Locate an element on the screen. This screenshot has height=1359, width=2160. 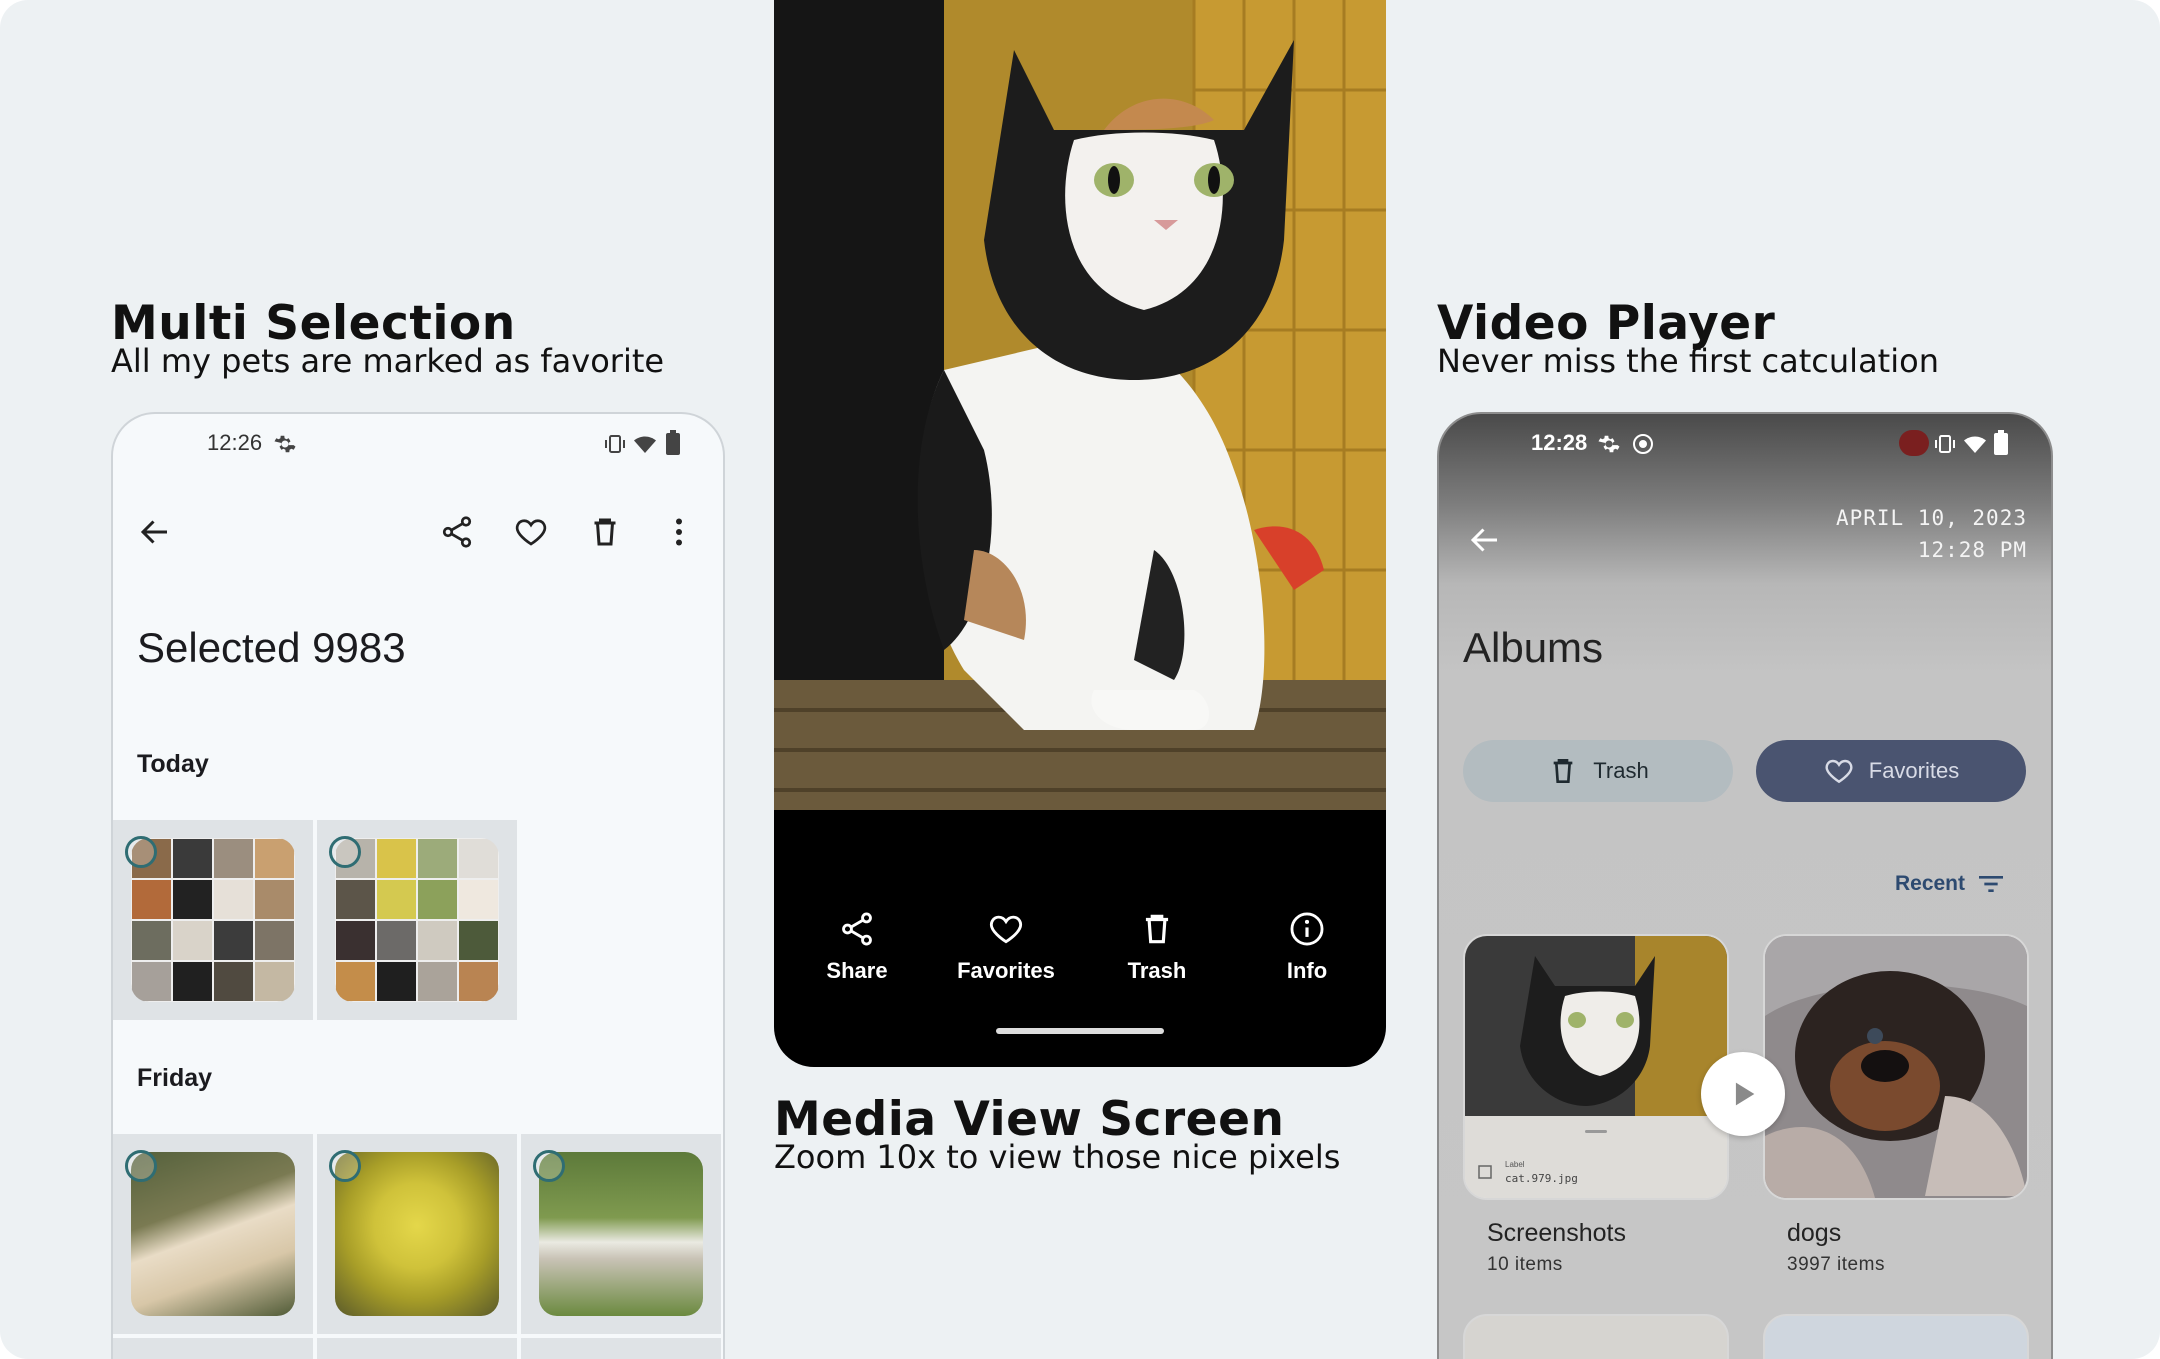
home-indicator is located at coordinates (1080, 1031).